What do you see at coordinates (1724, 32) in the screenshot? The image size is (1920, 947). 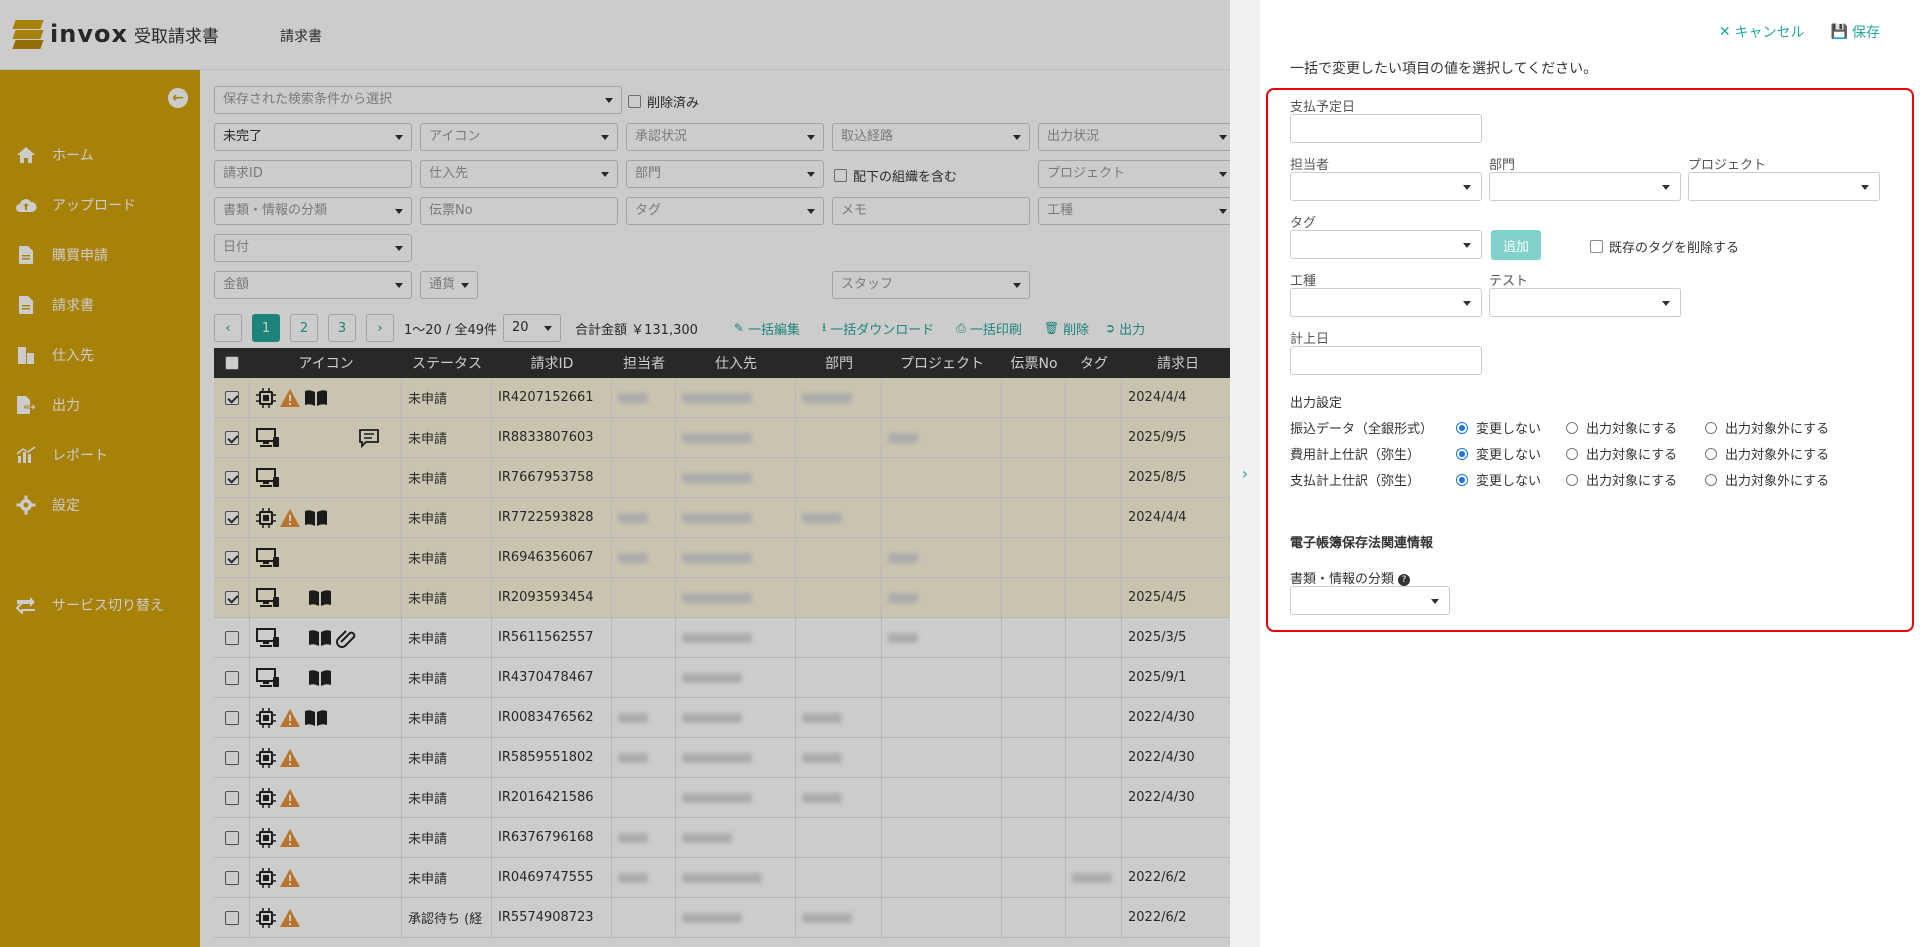 I see `close-icon: ✕` at bounding box center [1724, 32].